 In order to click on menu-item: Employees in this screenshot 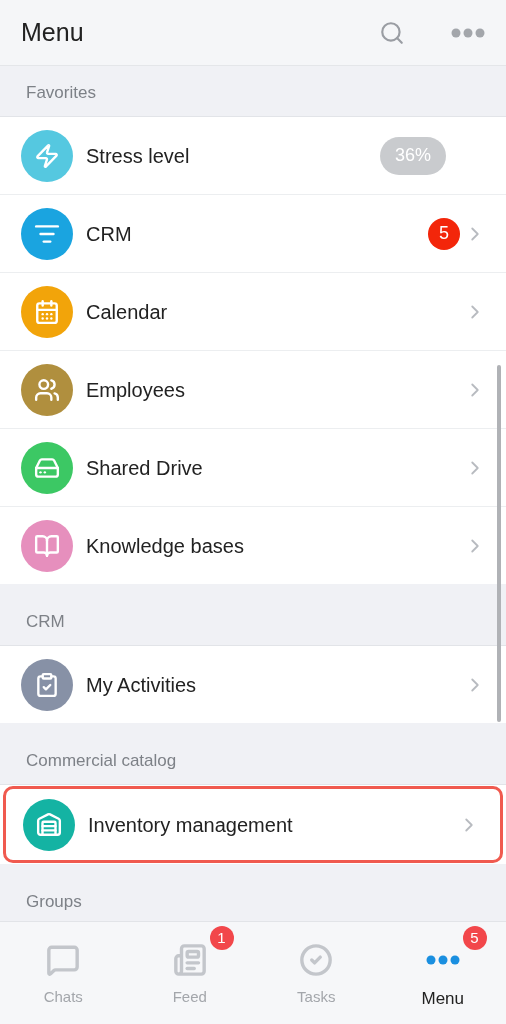, I will do `click(253, 389)`.